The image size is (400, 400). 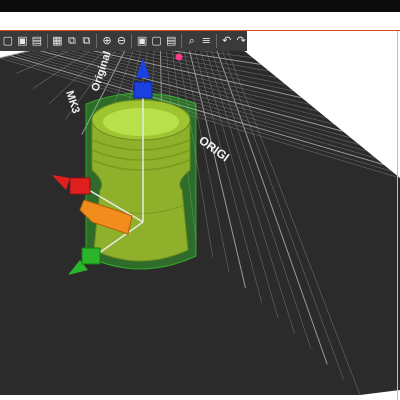 I want to click on add-icon: ▢, so click(x=8, y=41).